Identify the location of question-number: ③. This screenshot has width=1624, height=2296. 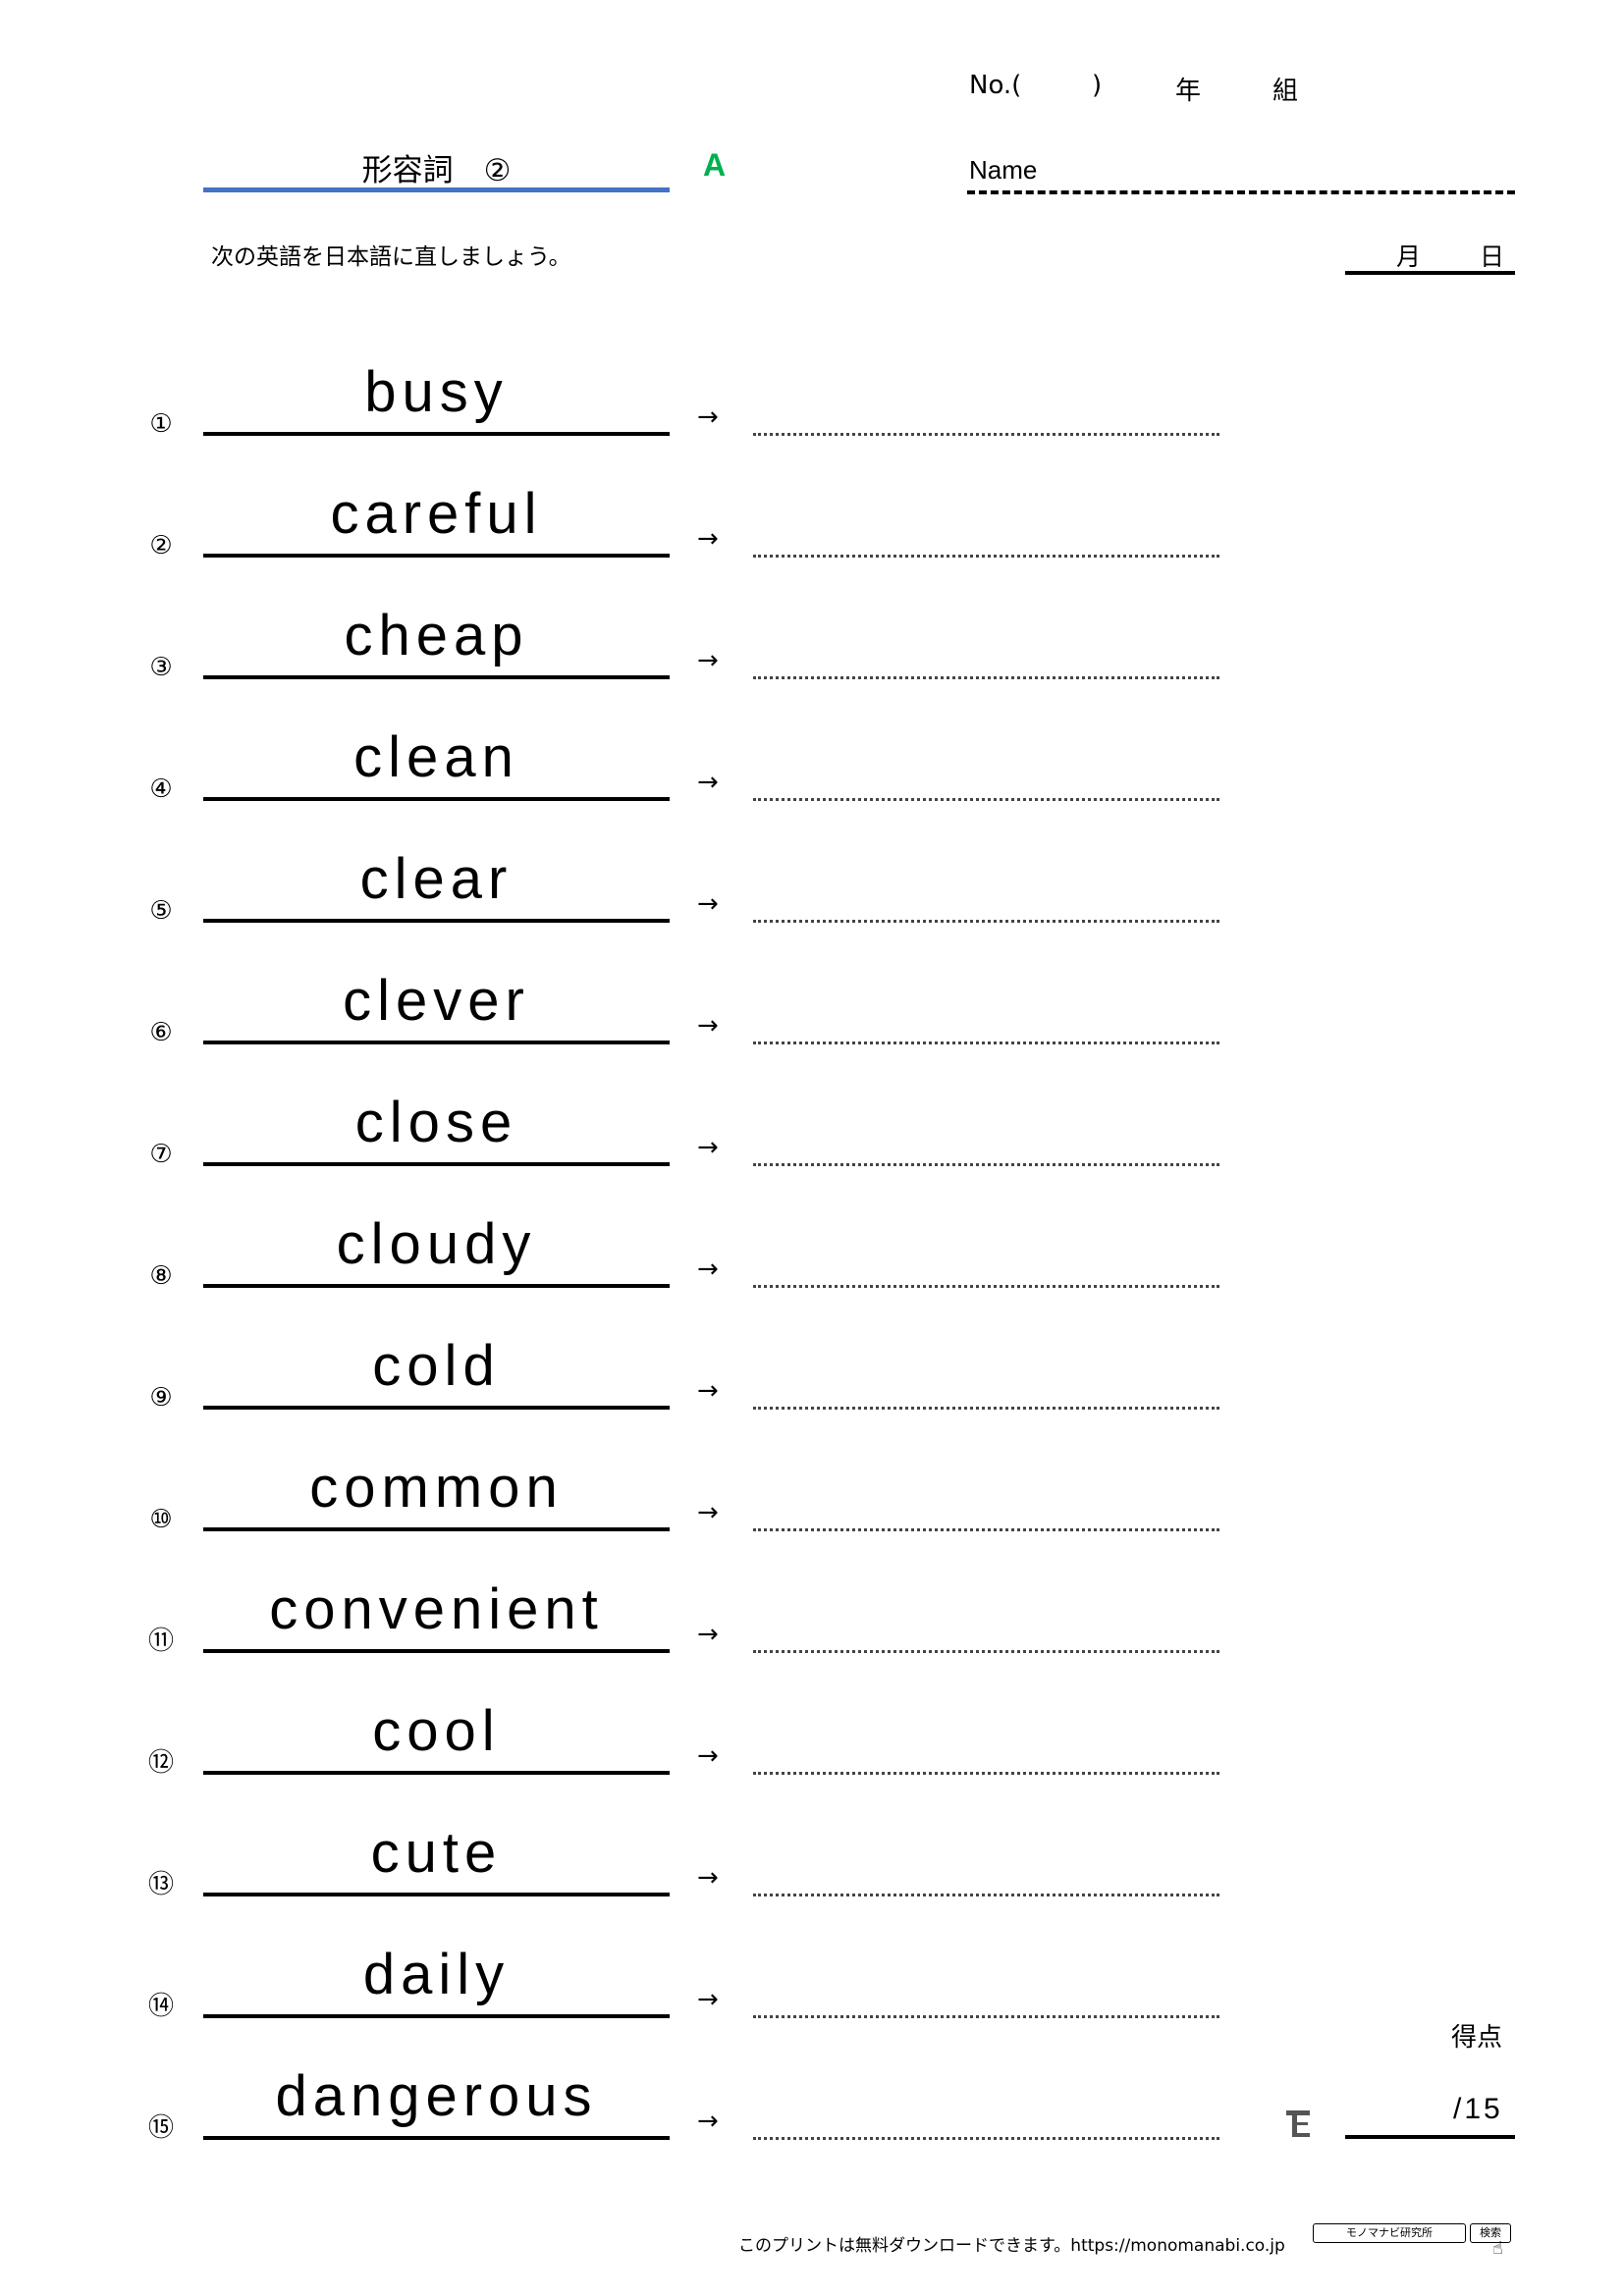
(161, 667).